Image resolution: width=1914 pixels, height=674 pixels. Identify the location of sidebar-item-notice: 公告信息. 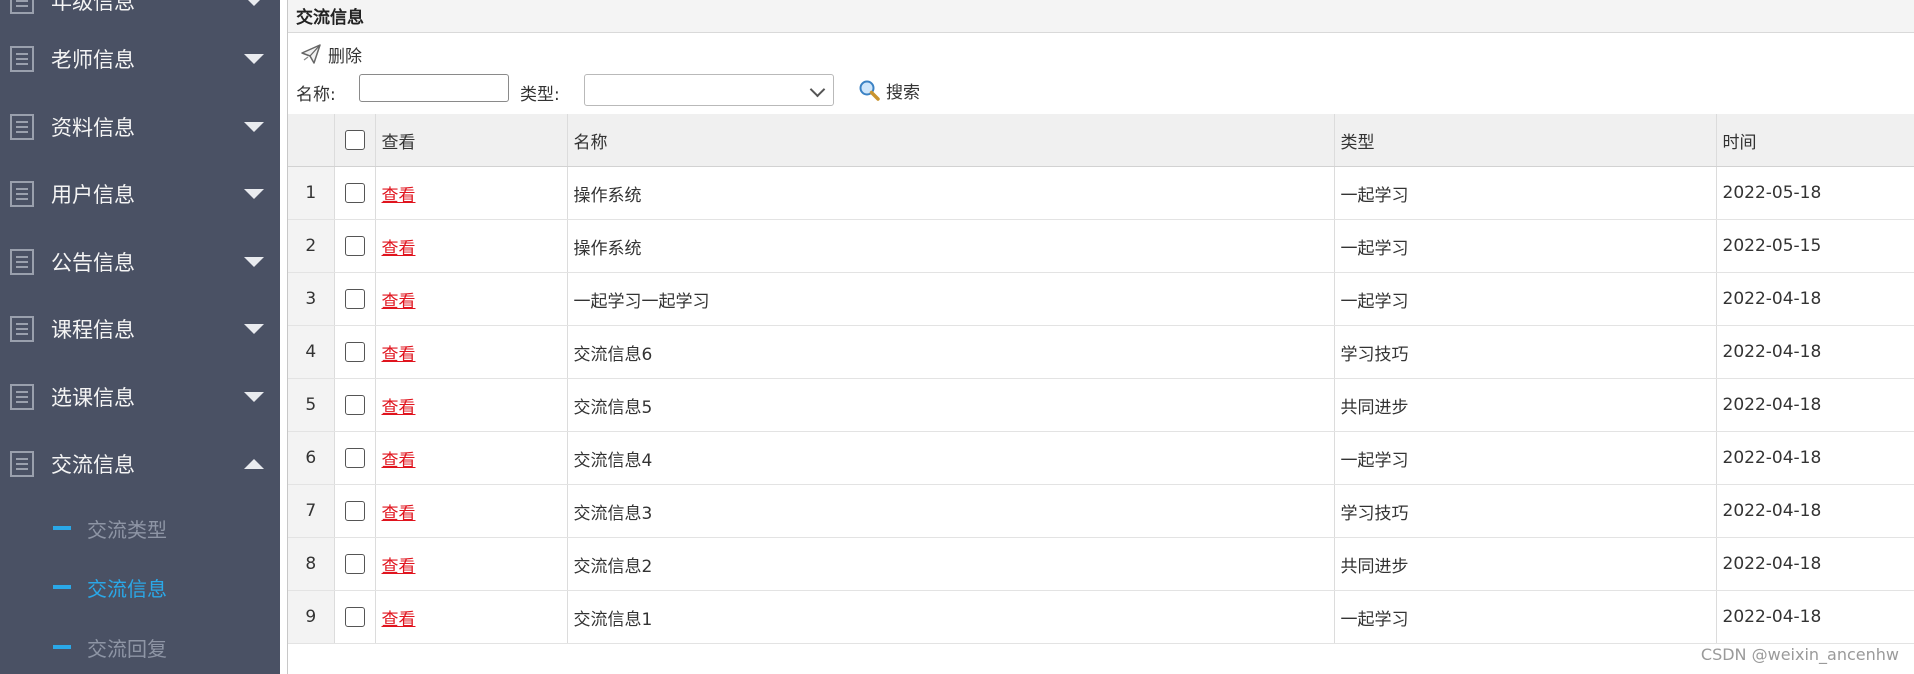
(140, 262).